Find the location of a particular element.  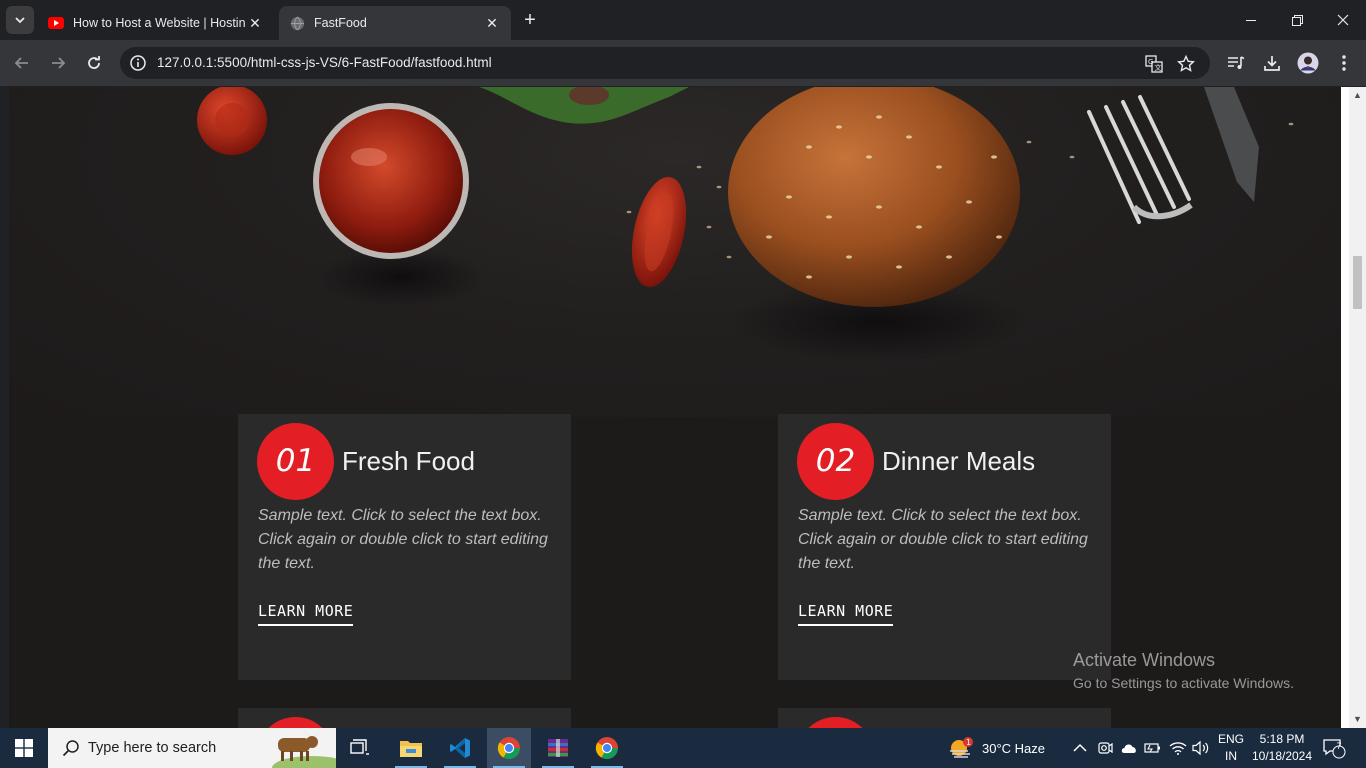

chevron-down-icon is located at coordinates (20, 20).